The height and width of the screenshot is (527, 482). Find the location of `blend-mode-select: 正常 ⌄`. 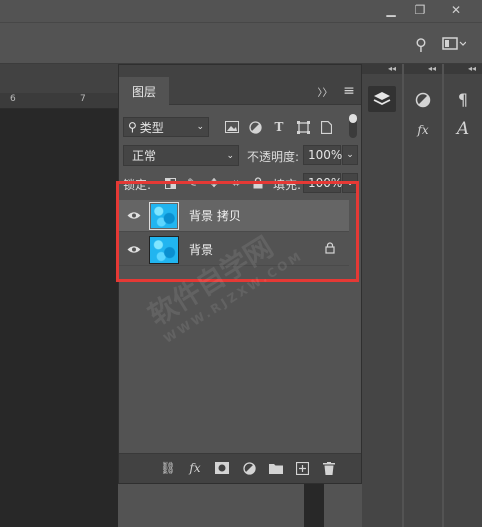

blend-mode-select: 正常 ⌄ is located at coordinates (181, 155).